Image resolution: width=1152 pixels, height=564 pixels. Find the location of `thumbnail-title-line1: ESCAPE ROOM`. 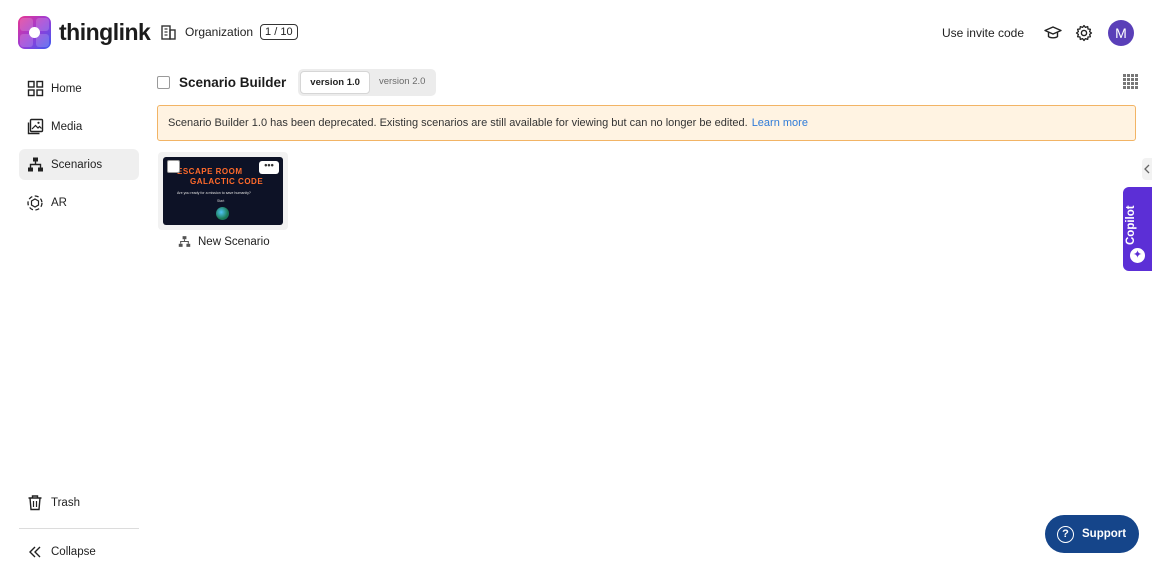

thumbnail-title-line1: ESCAPE ROOM is located at coordinates (210, 171).